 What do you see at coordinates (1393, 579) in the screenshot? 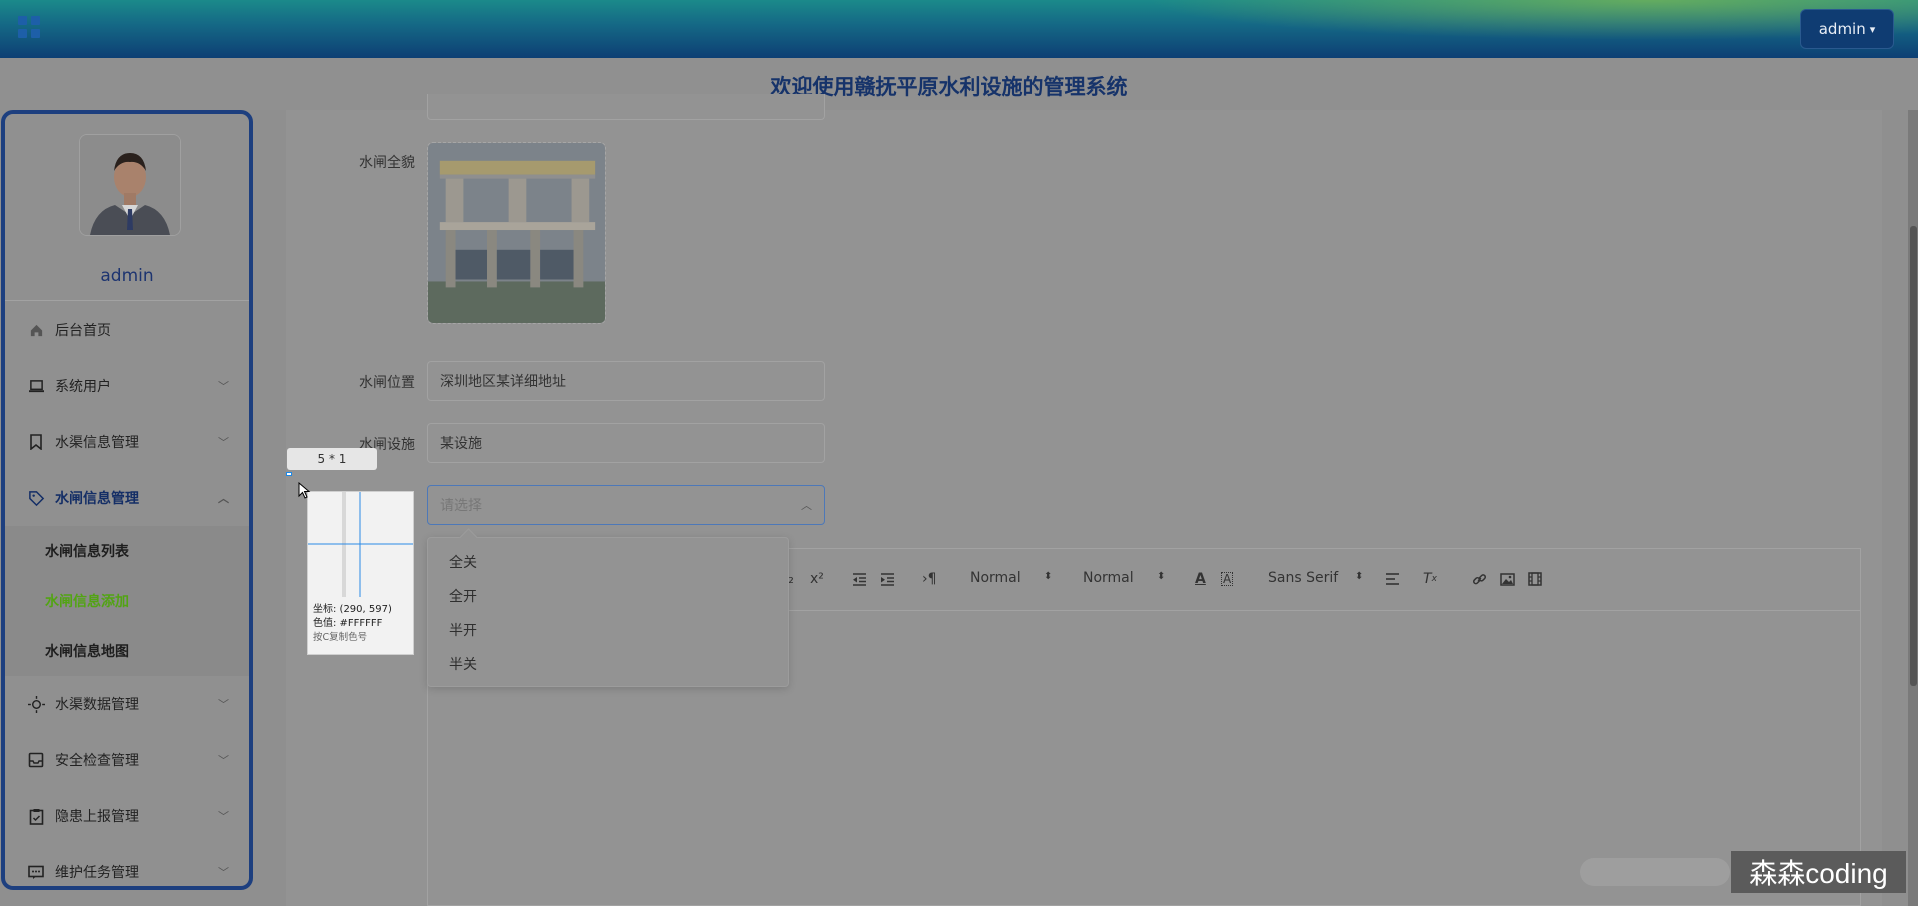
I see `align-icon` at bounding box center [1393, 579].